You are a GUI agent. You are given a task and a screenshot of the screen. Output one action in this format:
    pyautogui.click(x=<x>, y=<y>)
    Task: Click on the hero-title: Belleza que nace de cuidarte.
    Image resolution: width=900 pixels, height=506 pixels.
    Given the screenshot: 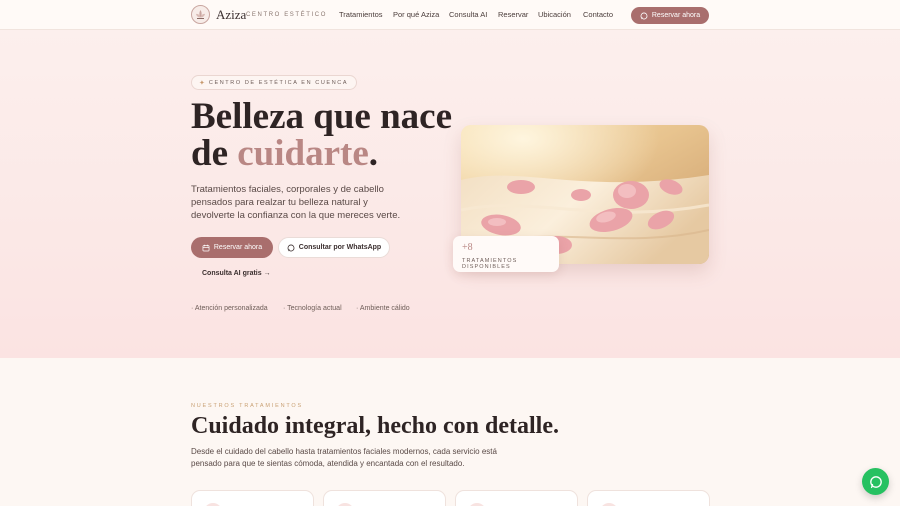 What is the action you would take?
    pyautogui.click(x=321, y=135)
    